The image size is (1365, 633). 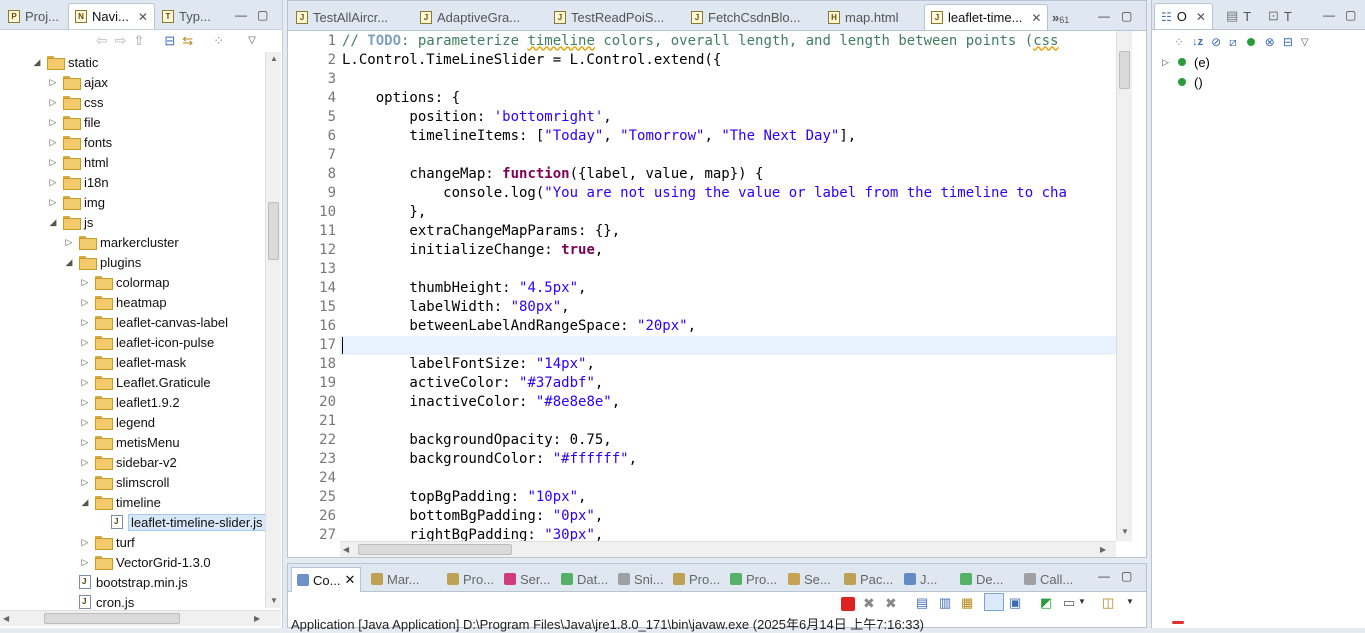 What do you see at coordinates (1216, 42) in the screenshot?
I see `hide-fields-icon: ⊘` at bounding box center [1216, 42].